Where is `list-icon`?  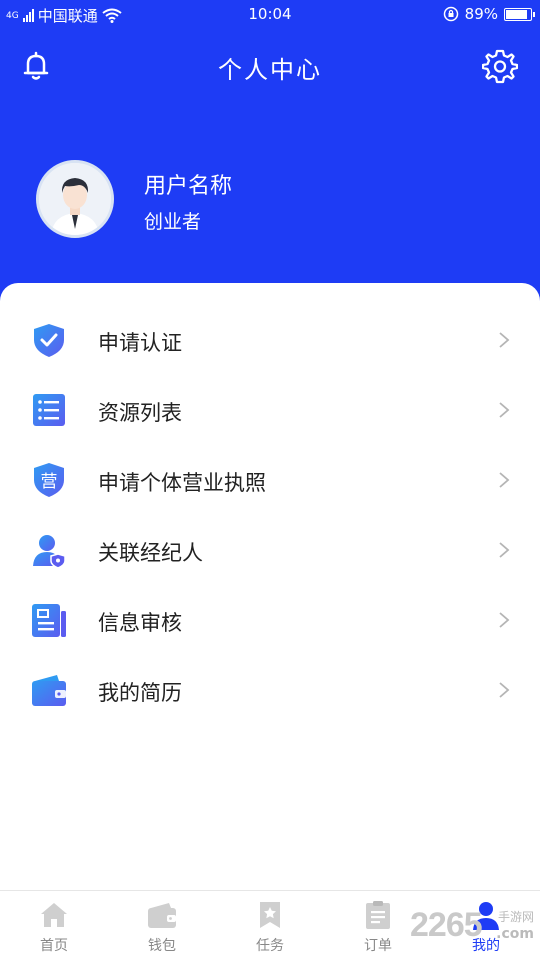
list-icon is located at coordinates (49, 410).